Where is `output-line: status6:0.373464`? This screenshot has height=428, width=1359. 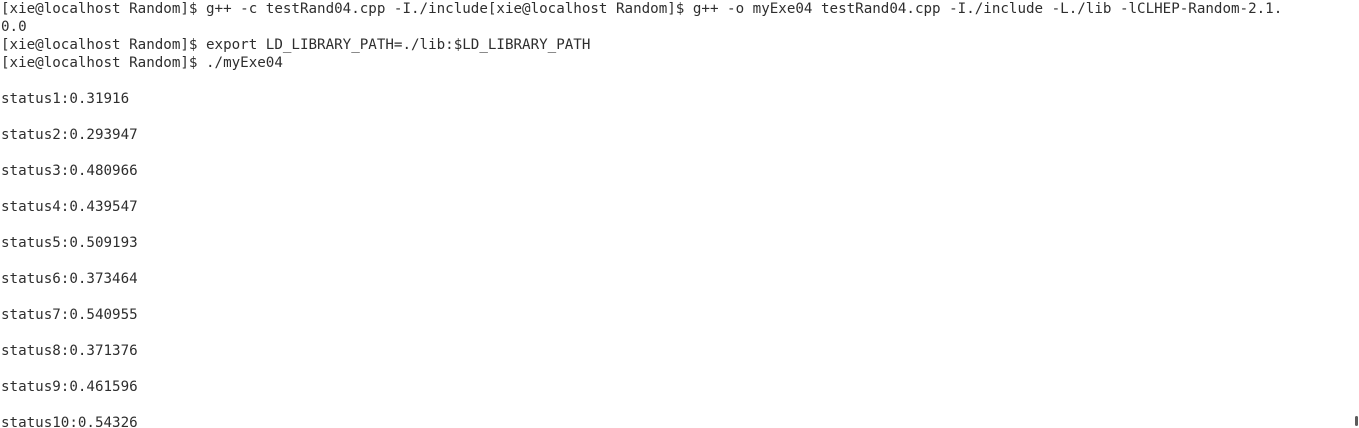
output-line: status6:0.373464 is located at coordinates (69, 279).